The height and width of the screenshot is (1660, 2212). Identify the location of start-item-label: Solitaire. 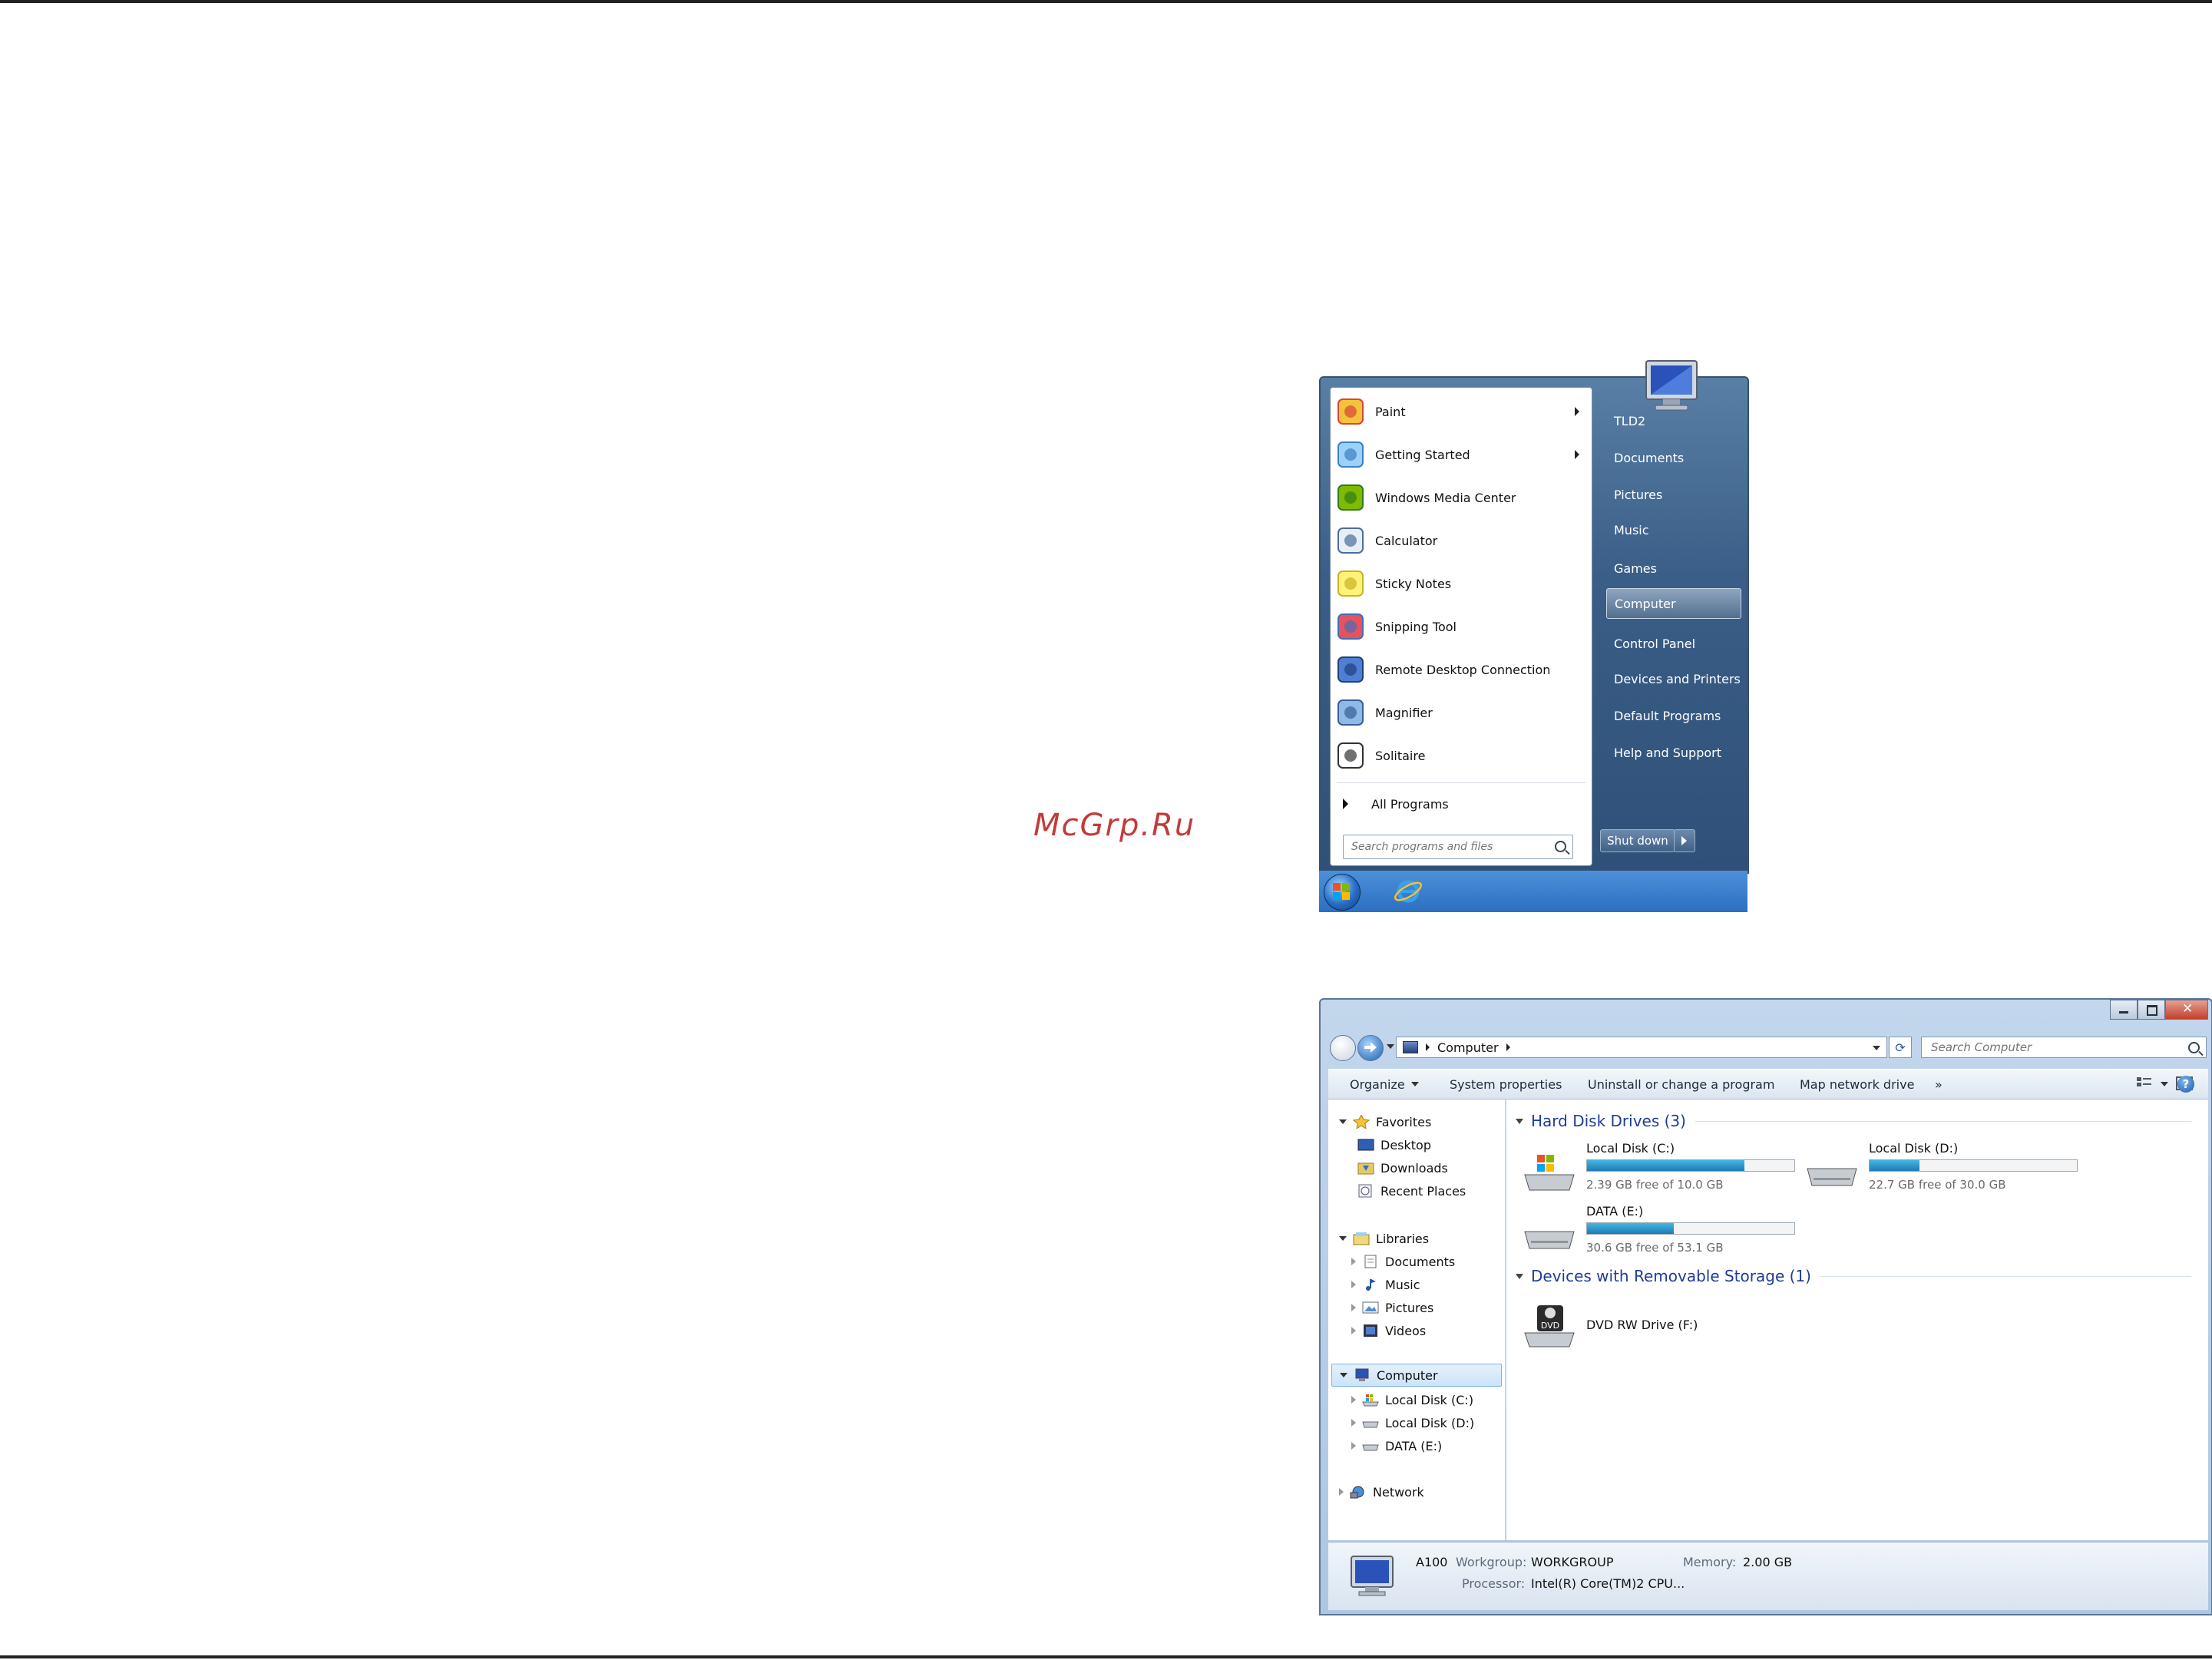
(1401, 755).